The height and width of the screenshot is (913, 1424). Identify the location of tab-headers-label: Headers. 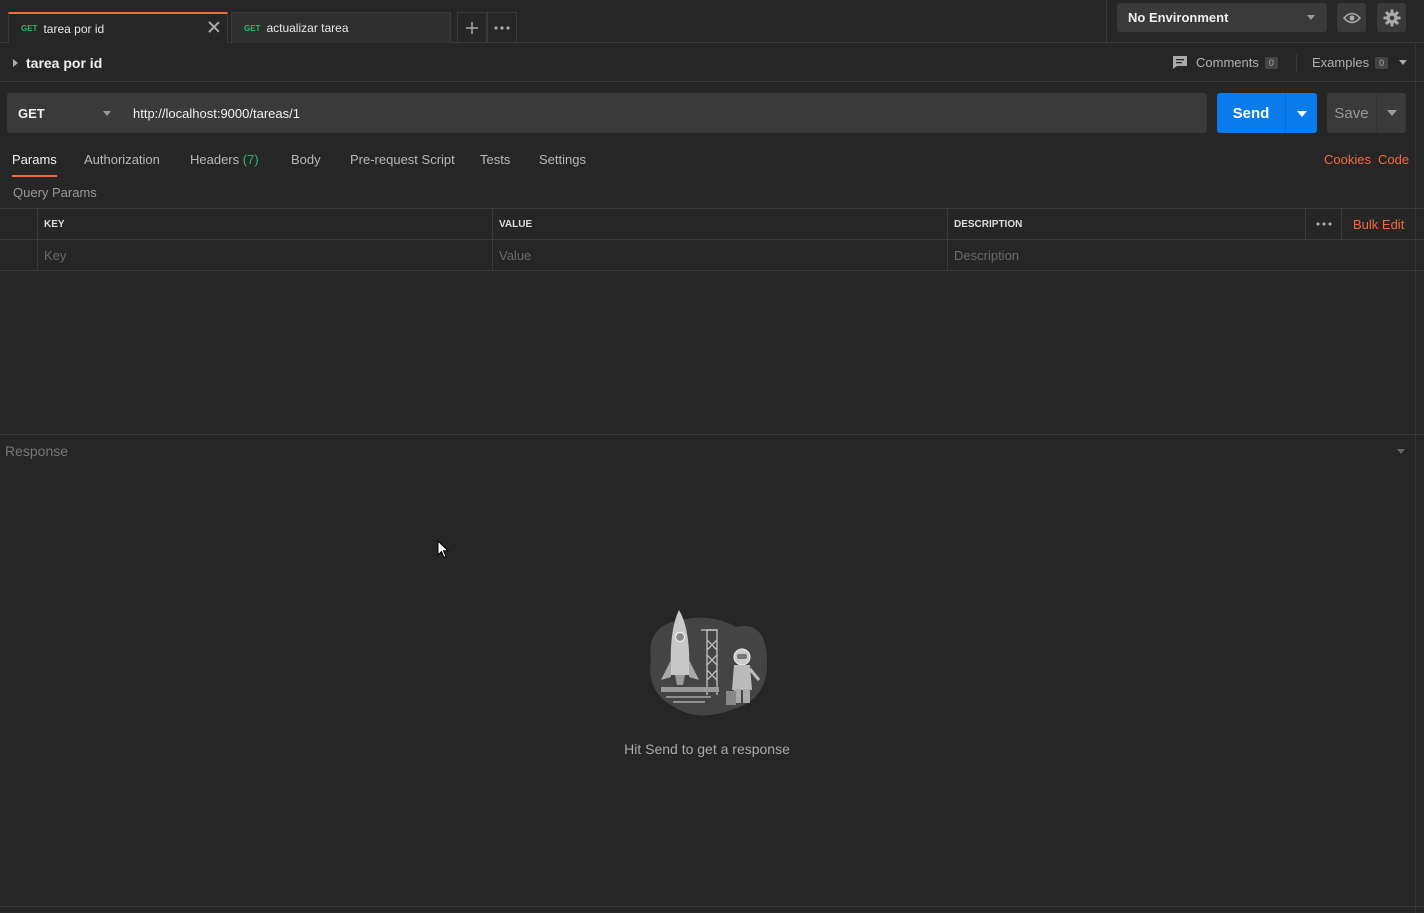
(215, 159).